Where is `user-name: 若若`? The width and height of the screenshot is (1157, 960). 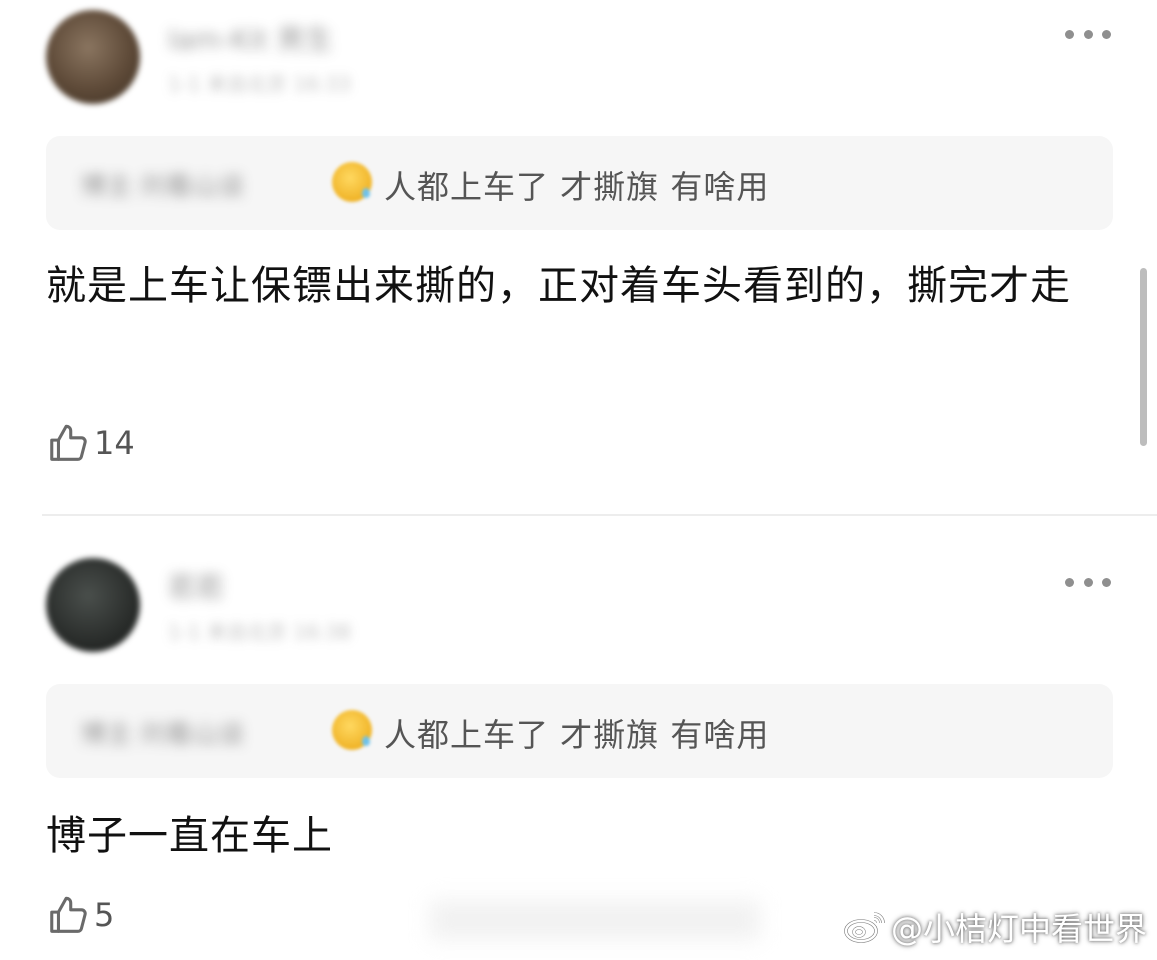
user-name: 若若 is located at coordinates (196, 586).